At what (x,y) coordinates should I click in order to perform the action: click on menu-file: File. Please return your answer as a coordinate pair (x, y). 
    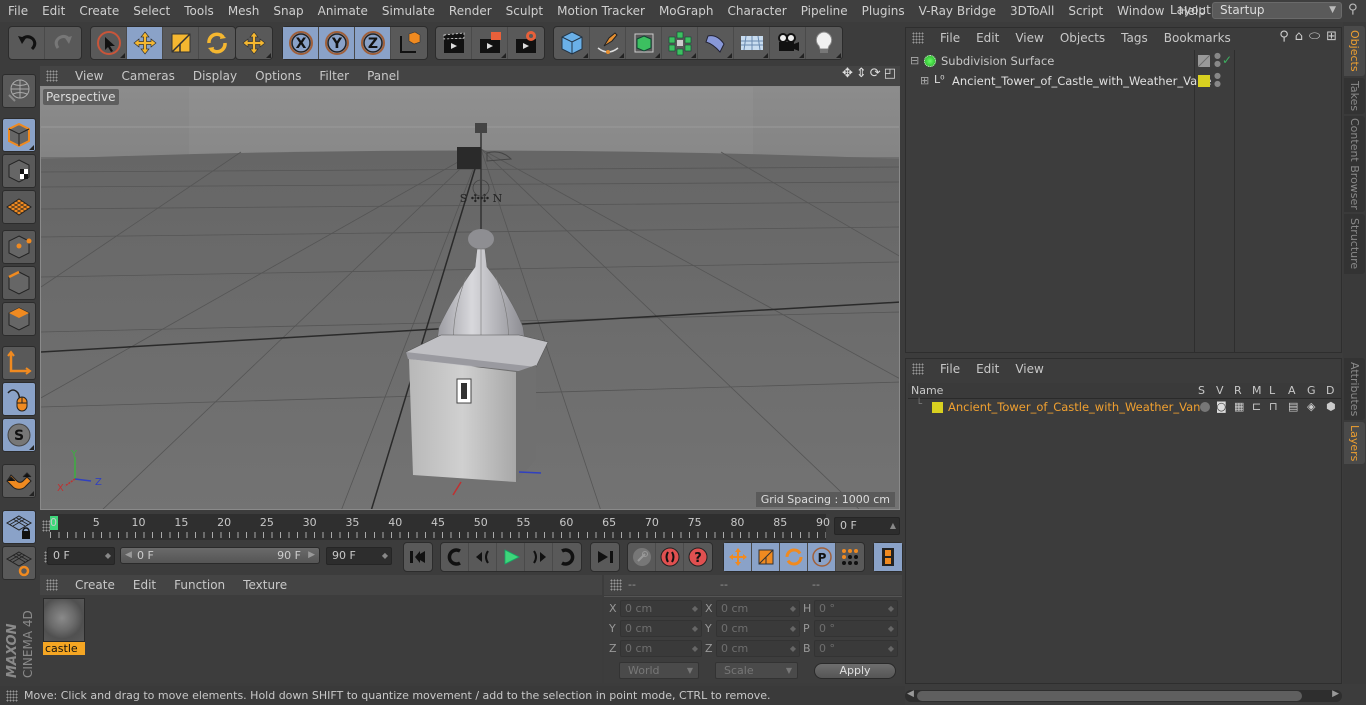
    Looking at the image, I should click on (17, 11).